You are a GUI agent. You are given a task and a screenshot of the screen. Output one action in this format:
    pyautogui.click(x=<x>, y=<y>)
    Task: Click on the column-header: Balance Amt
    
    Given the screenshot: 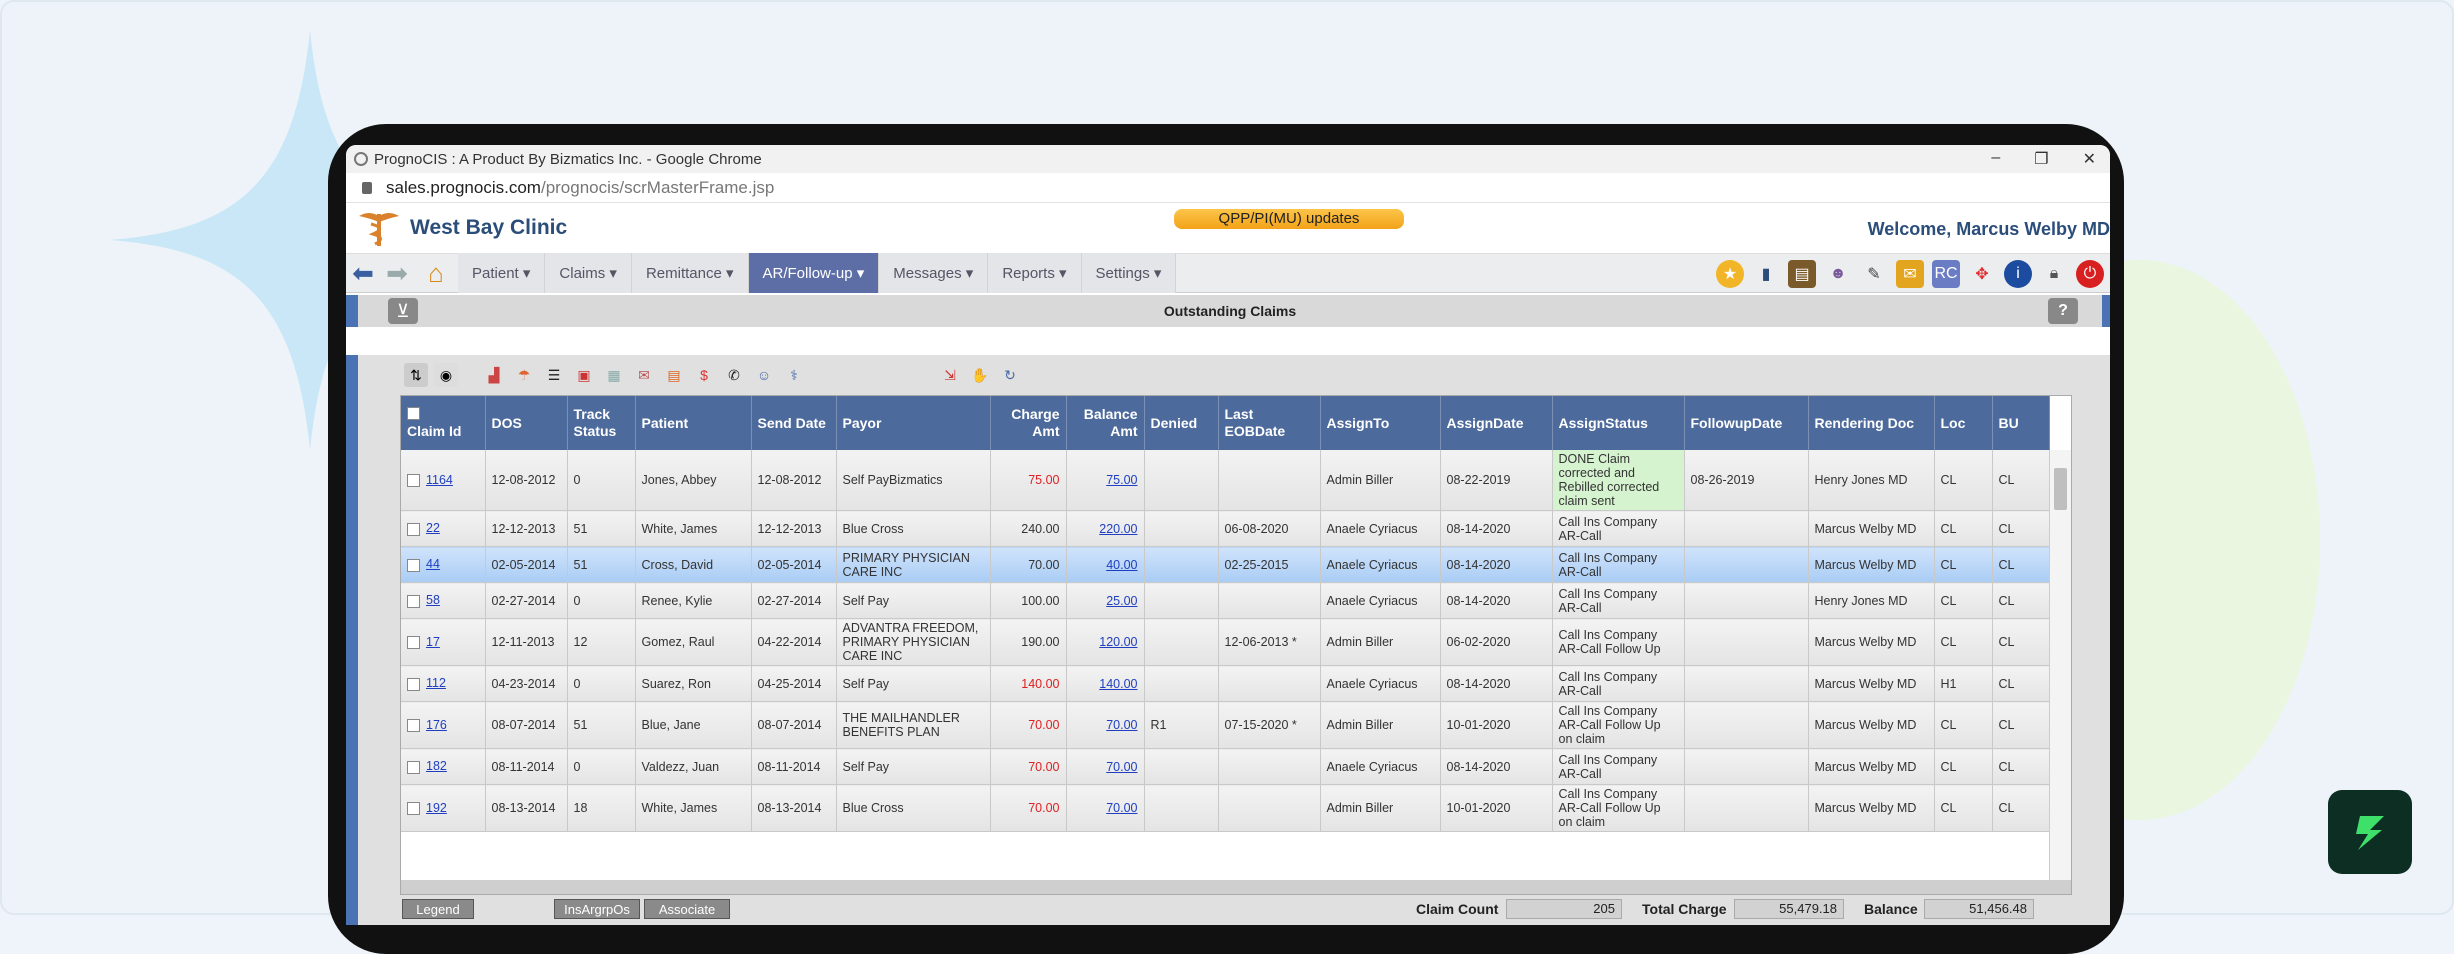 What is the action you would take?
    pyautogui.click(x=1105, y=423)
    